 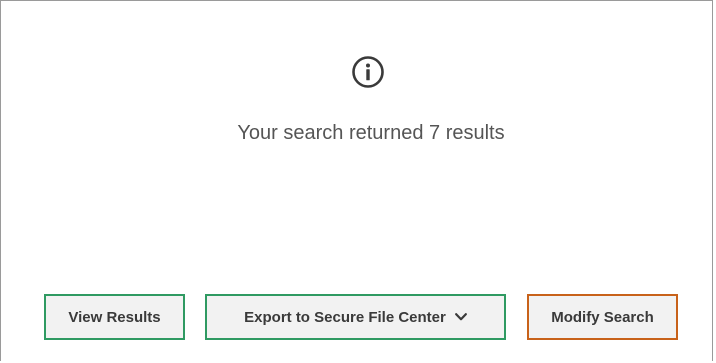 I want to click on chevron-down-icon, so click(x=460, y=317).